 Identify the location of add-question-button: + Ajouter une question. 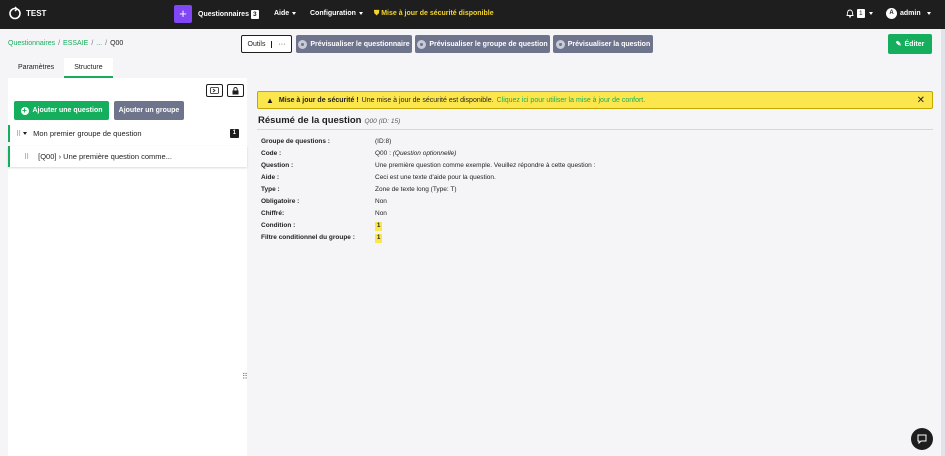
(61, 110).